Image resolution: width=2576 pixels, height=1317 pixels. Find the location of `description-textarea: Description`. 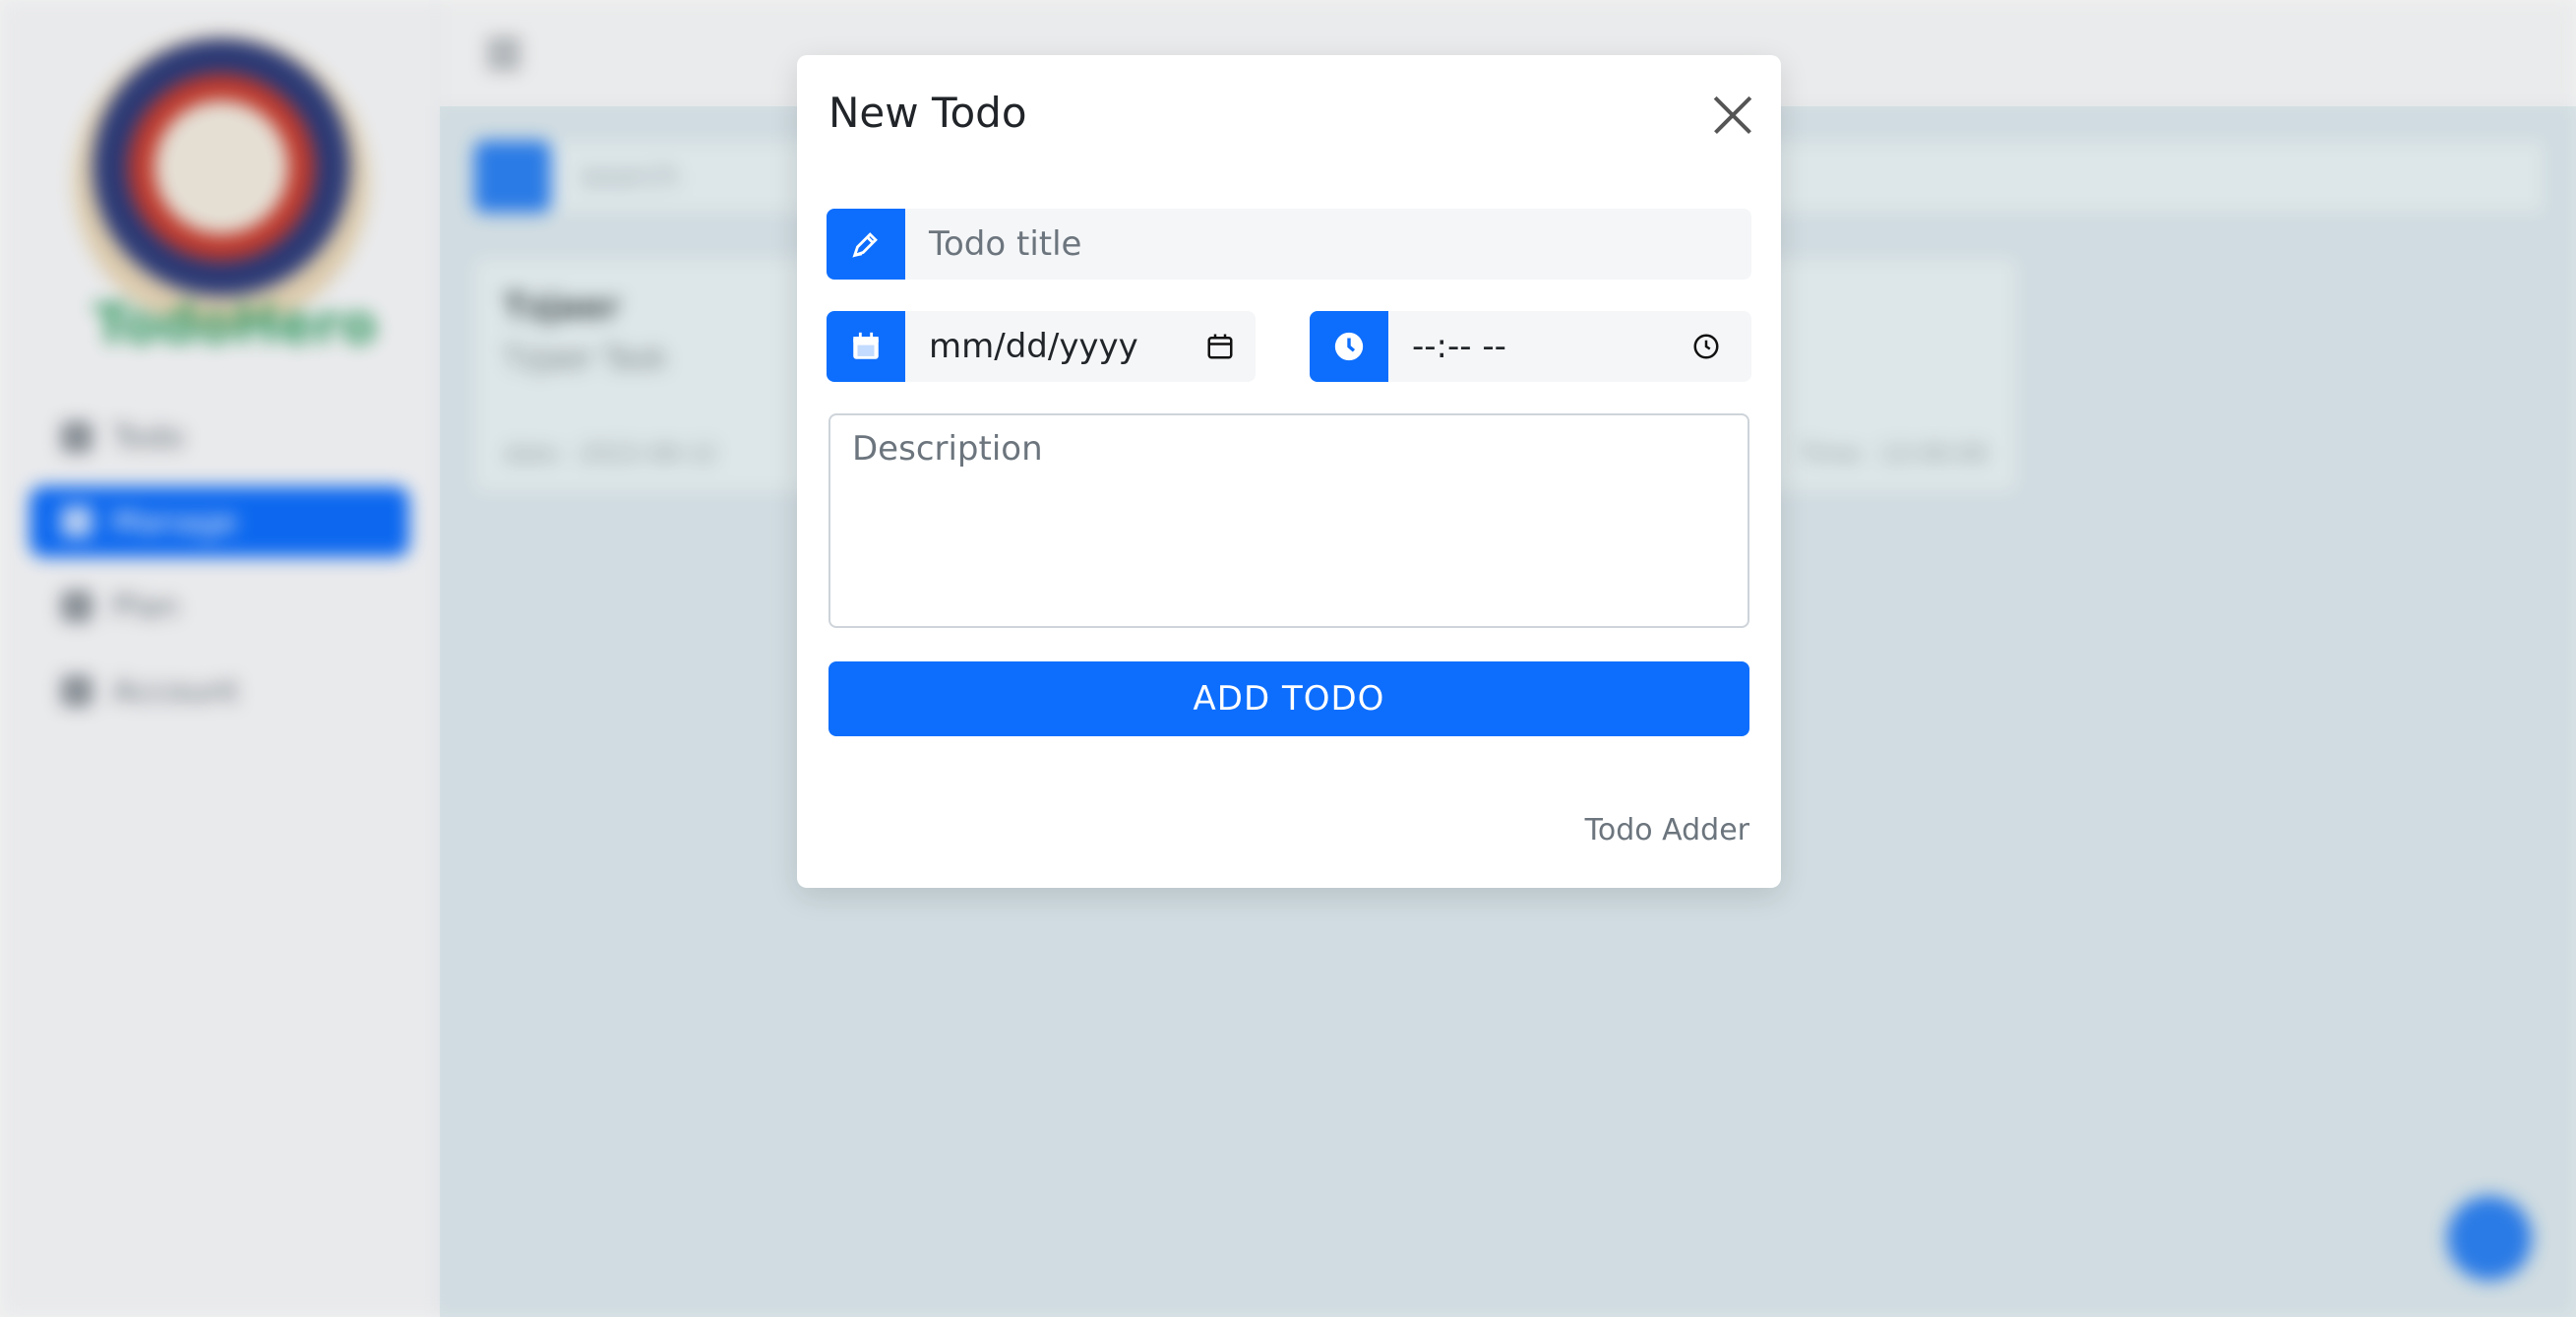

description-textarea: Description is located at coordinates (1288, 520).